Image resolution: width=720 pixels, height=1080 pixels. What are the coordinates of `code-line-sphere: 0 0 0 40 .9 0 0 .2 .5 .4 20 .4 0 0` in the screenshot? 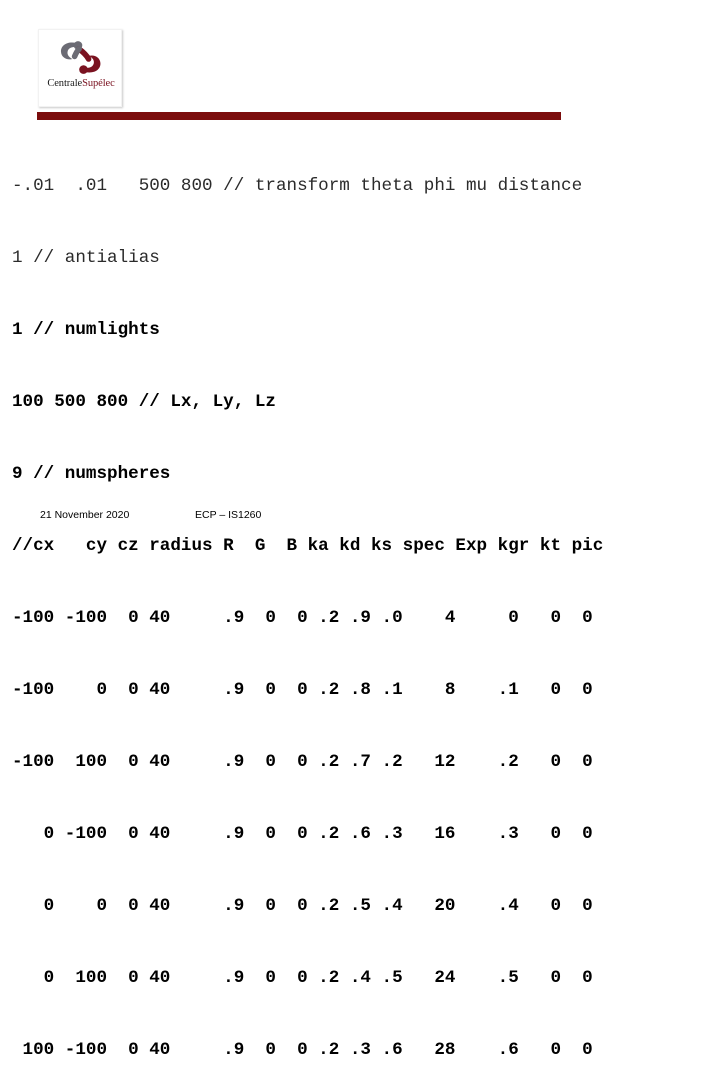 It's located at (302, 906).